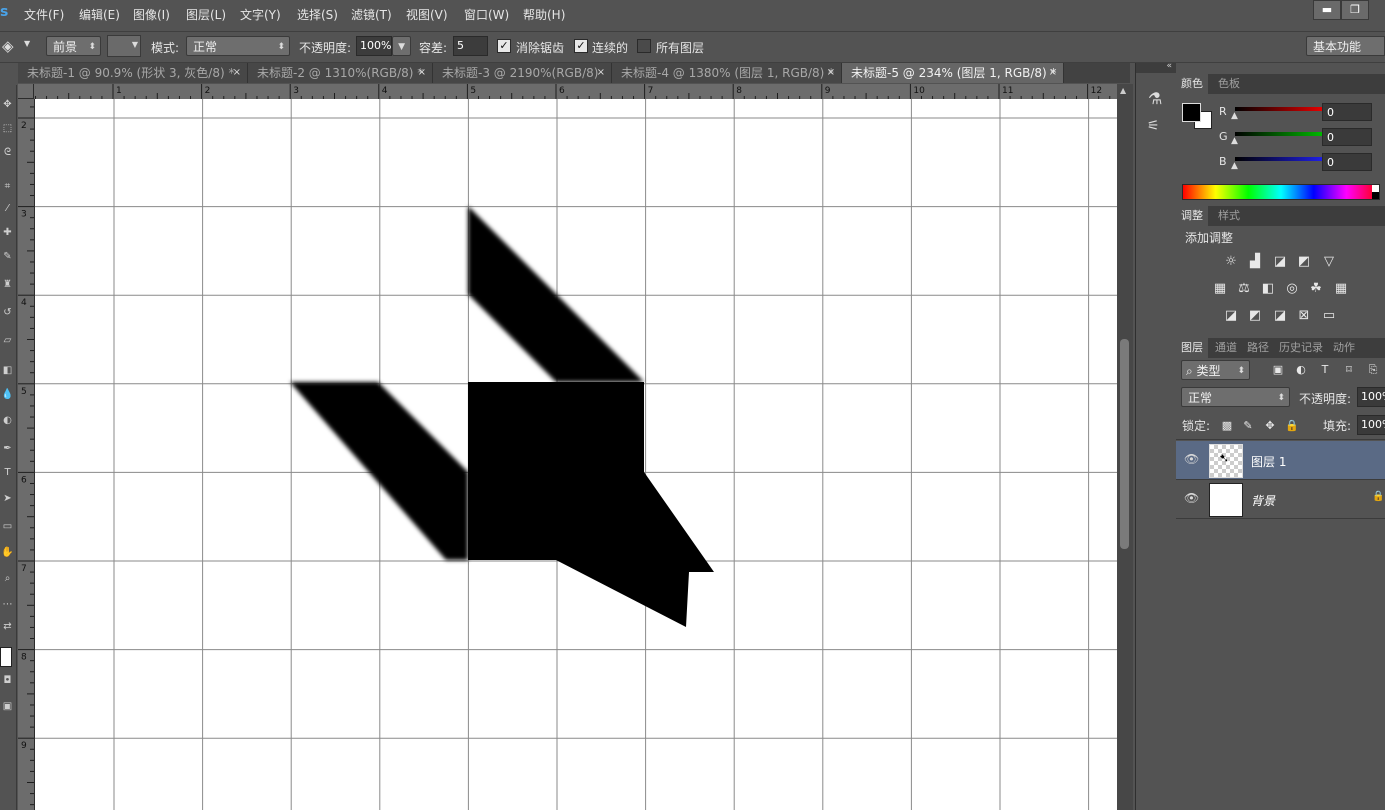 This screenshot has width=1385, height=810. What do you see at coordinates (1292, 426) in the screenshot?
I see `lock-all-icon: 🔒` at bounding box center [1292, 426].